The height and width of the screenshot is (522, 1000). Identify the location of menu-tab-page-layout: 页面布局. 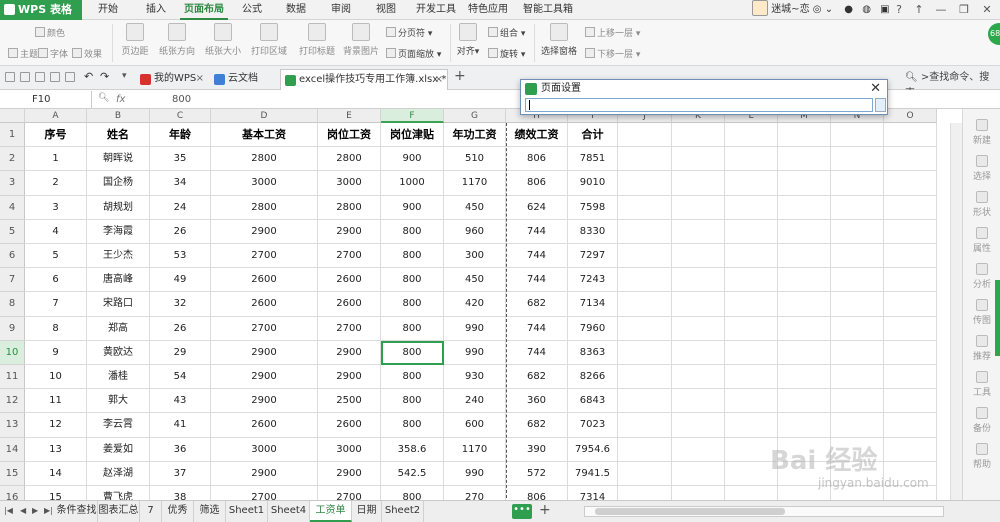
(204, 10).